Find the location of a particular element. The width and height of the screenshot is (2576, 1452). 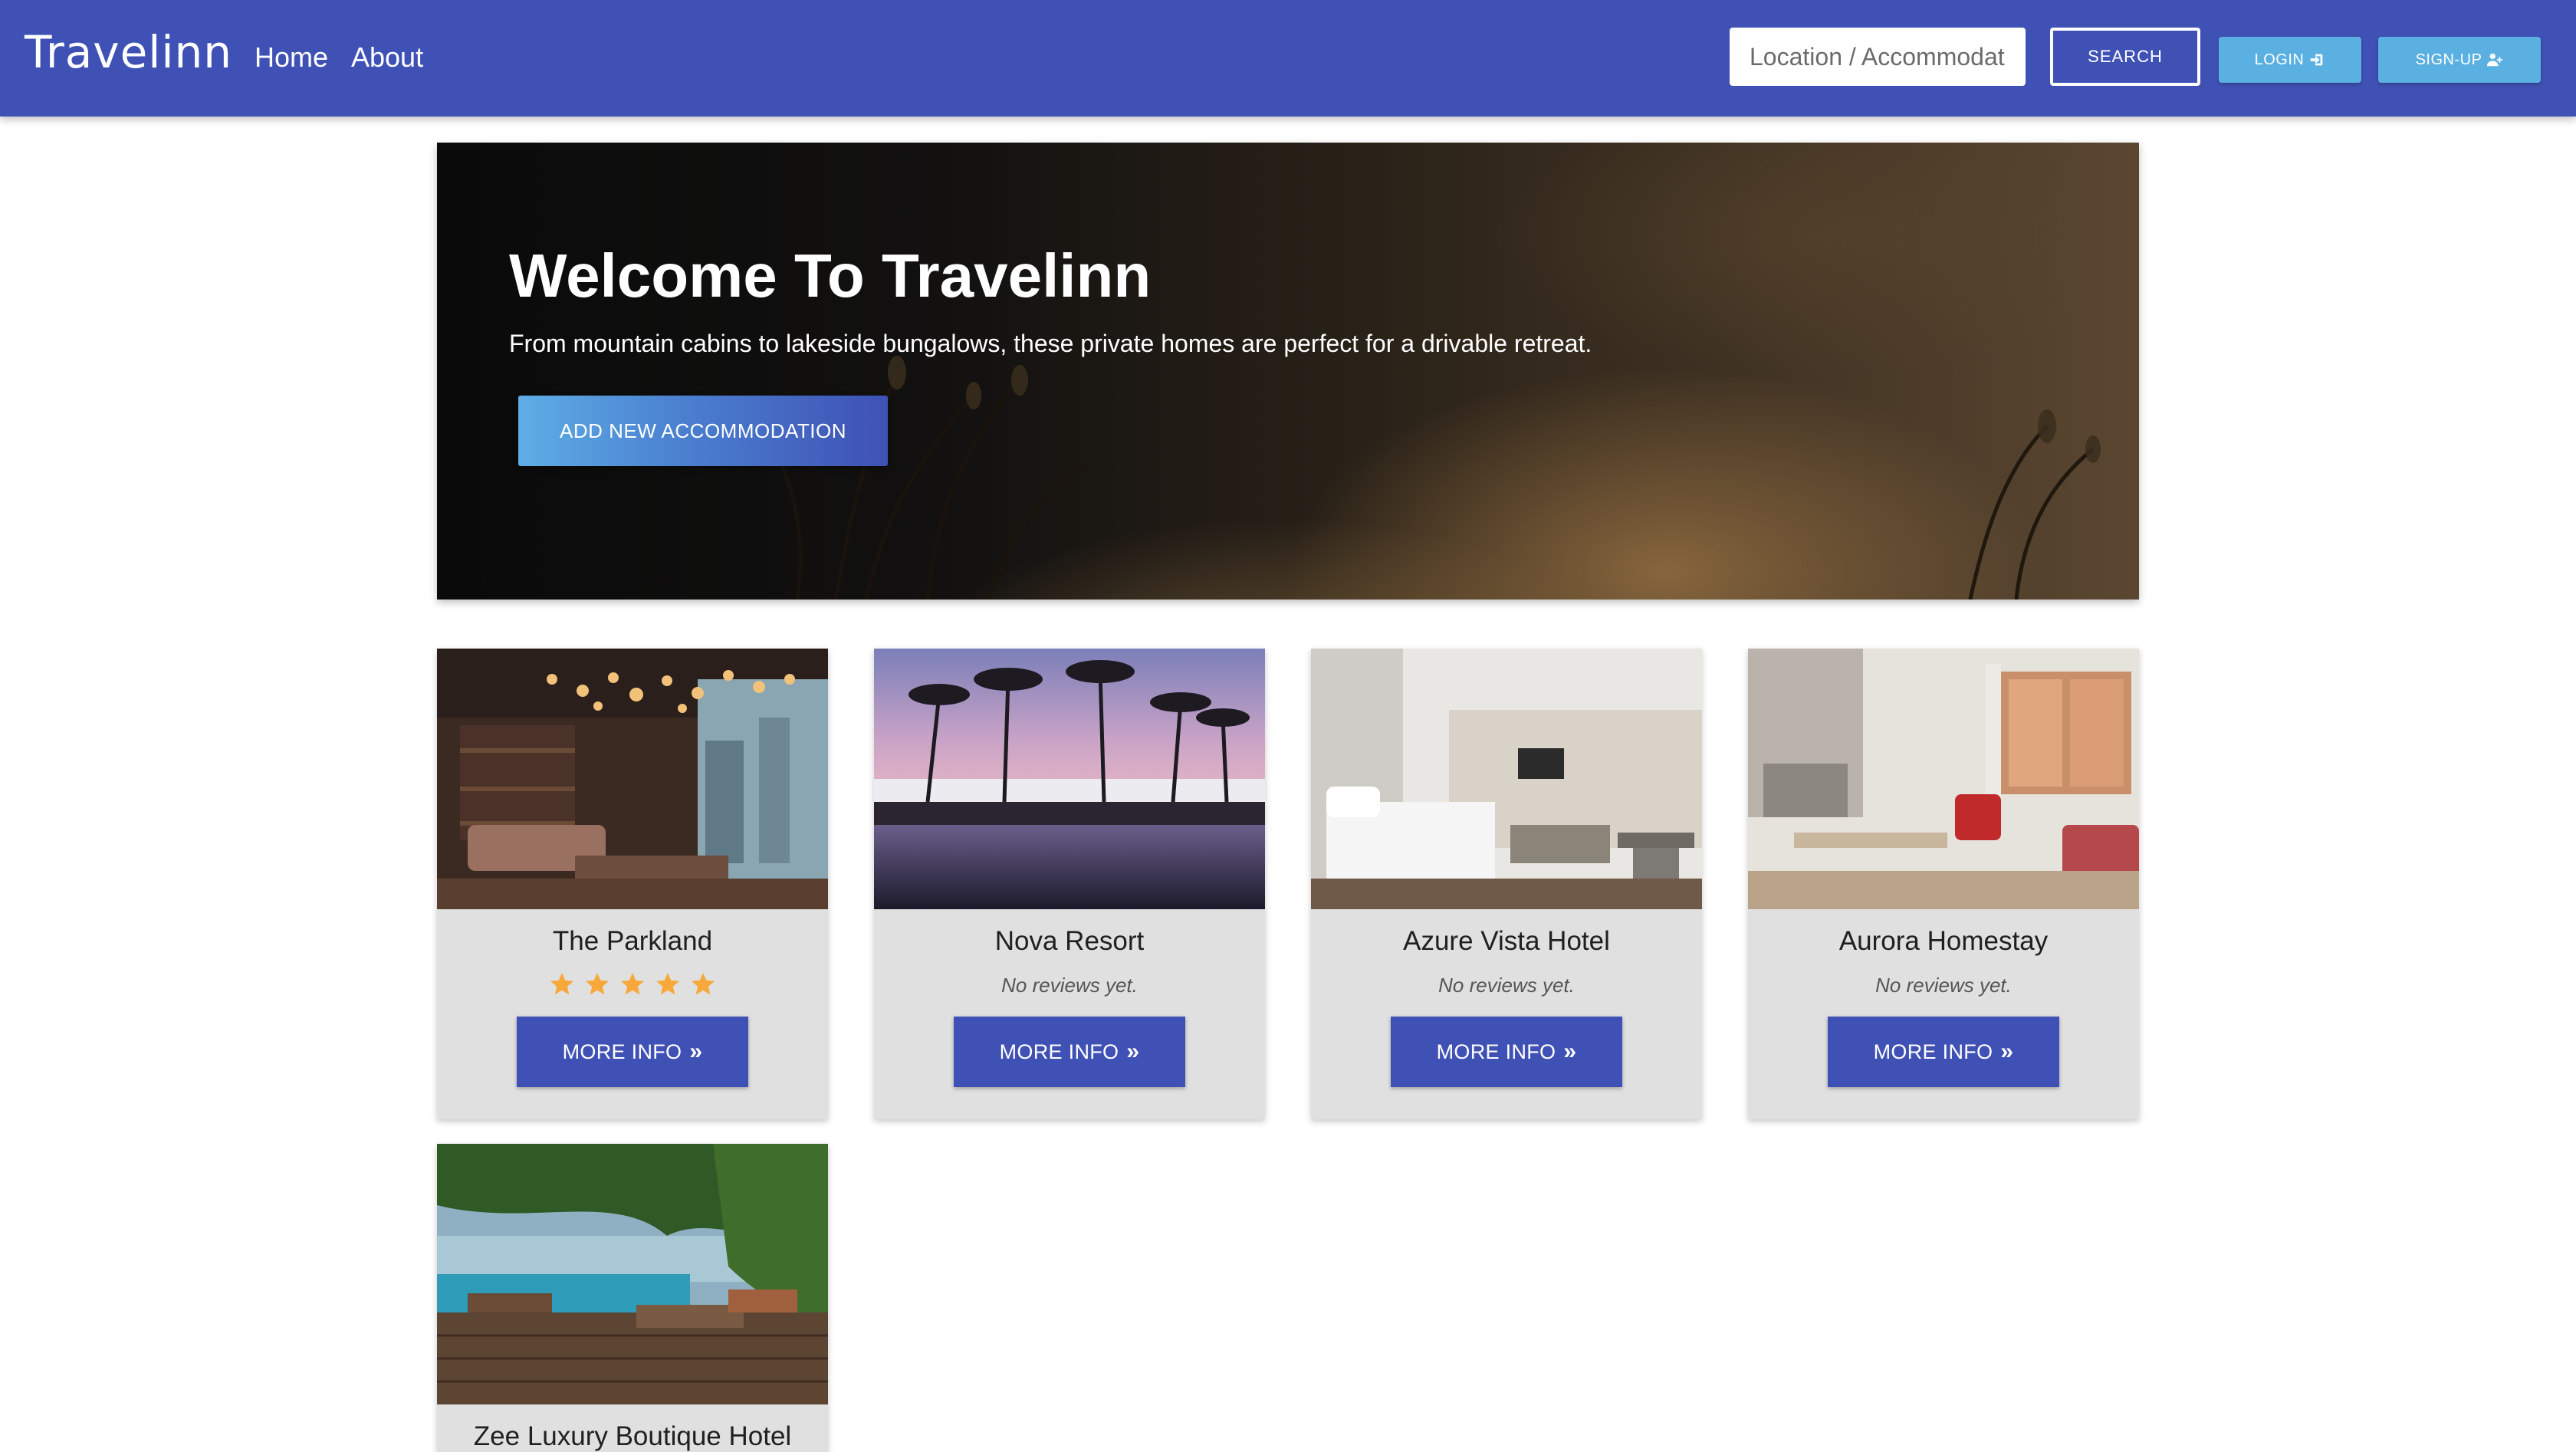

search-input is located at coordinates (1878, 57).